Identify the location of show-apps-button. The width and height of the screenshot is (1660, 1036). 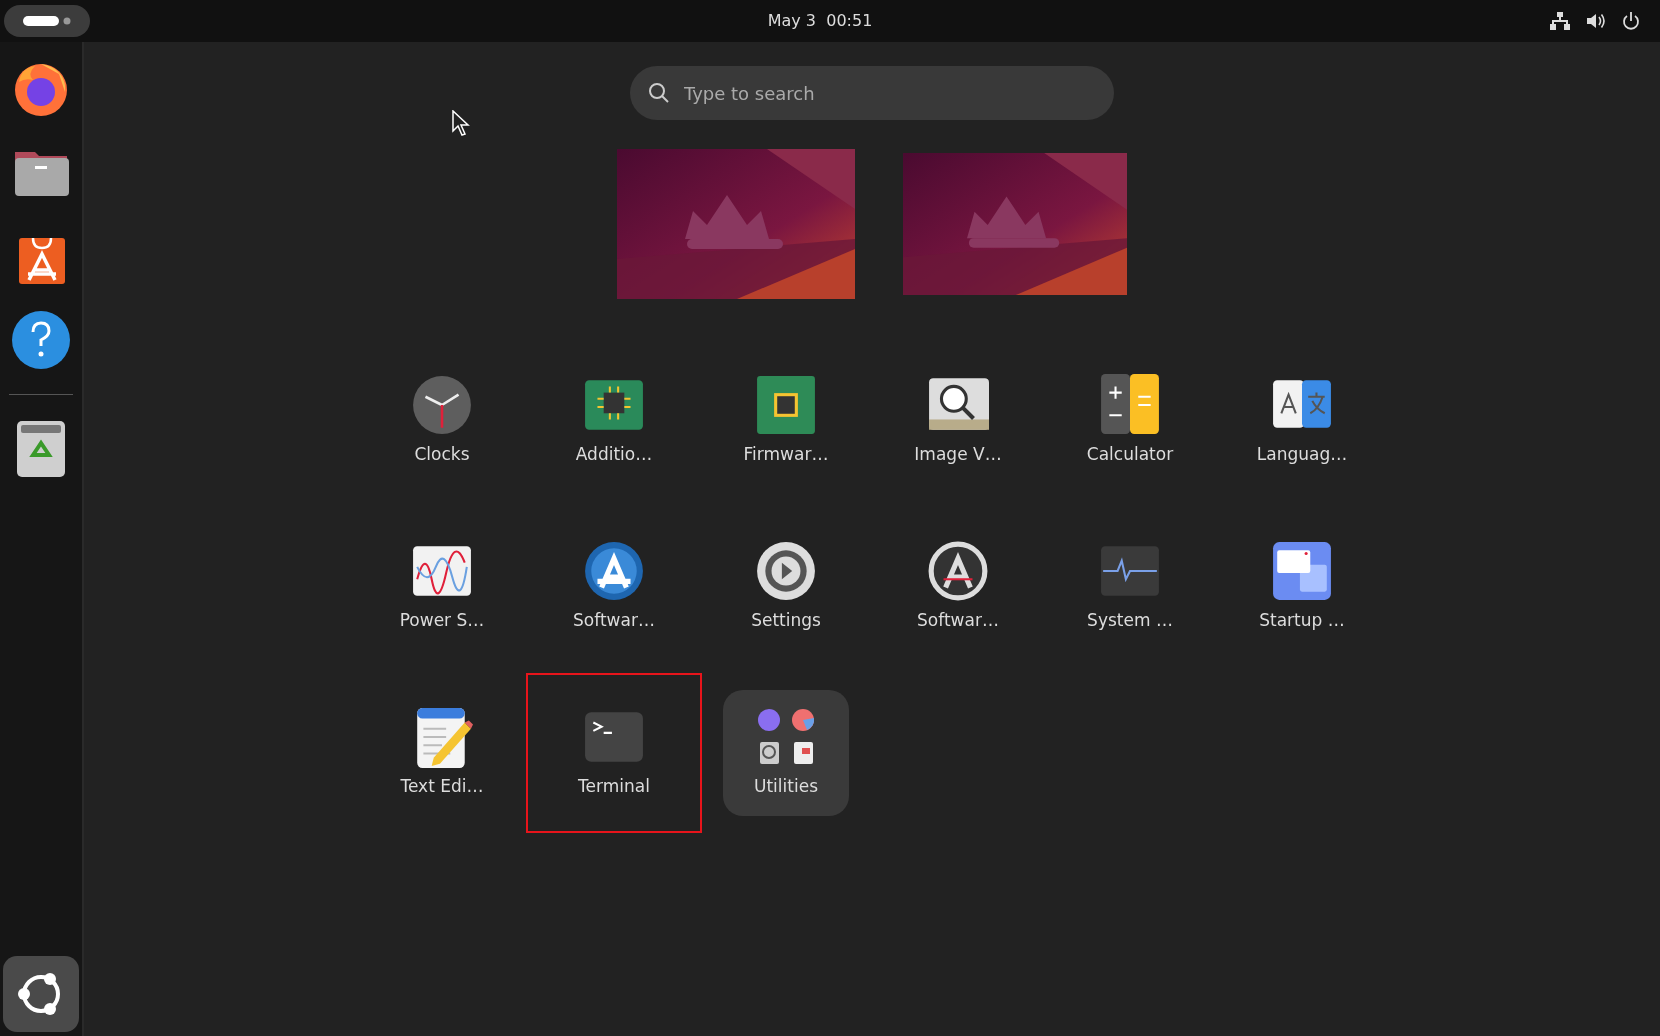
(41, 994).